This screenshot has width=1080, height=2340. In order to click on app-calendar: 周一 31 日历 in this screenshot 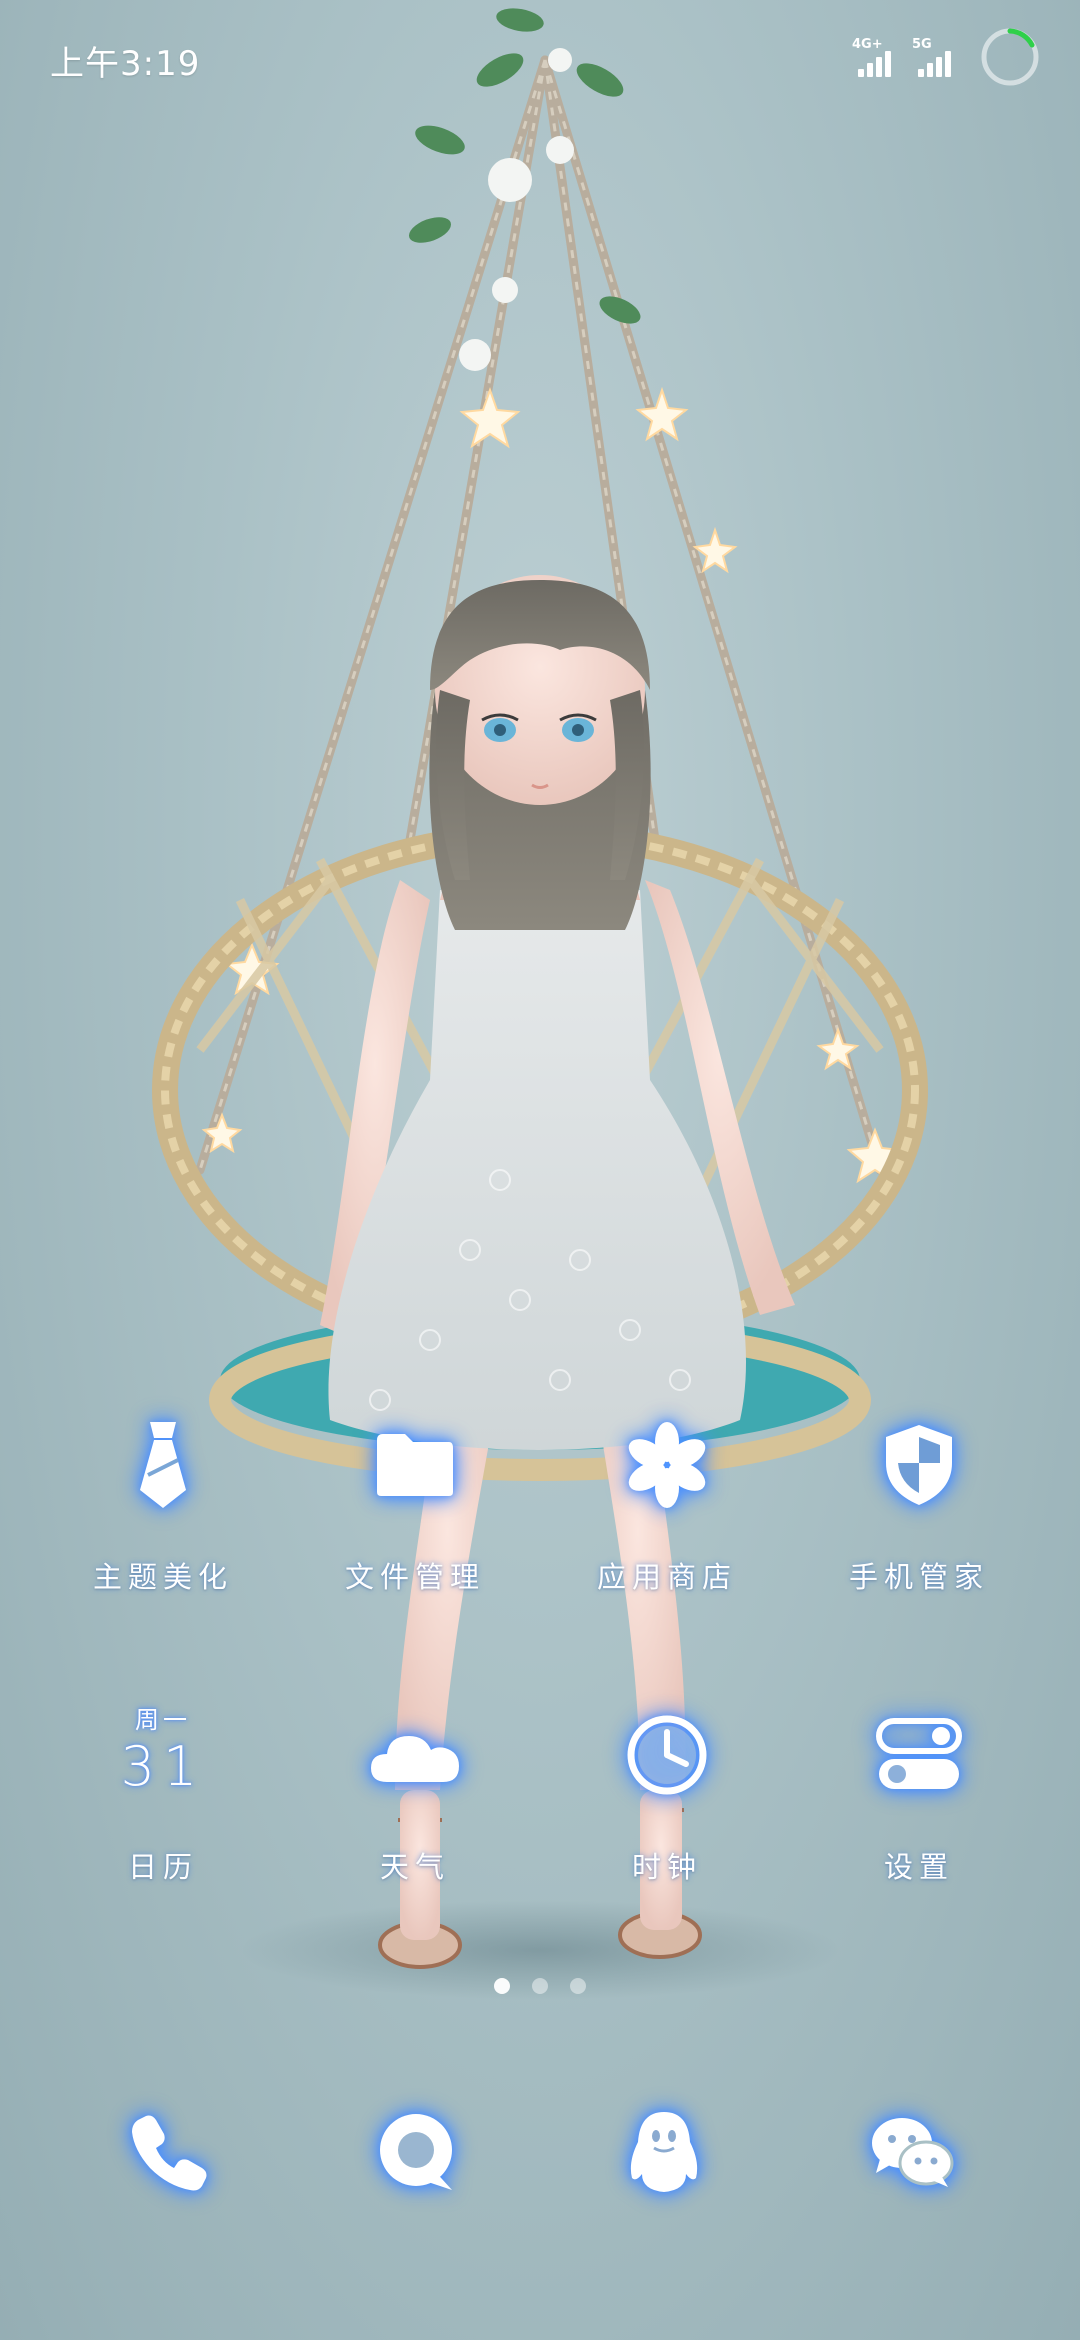, I will do `click(163, 1793)`.